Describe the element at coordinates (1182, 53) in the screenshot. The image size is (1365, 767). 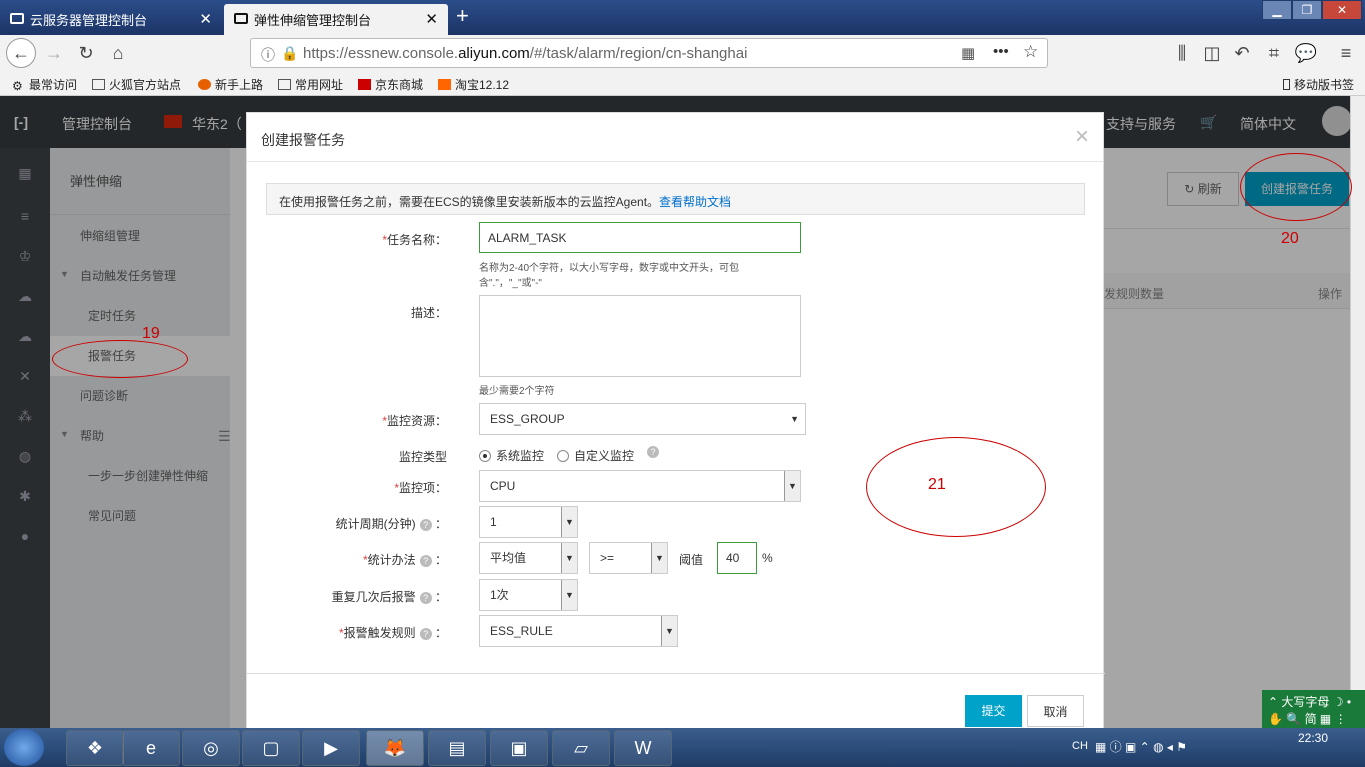
I see `library-icon: ⫼` at that location.